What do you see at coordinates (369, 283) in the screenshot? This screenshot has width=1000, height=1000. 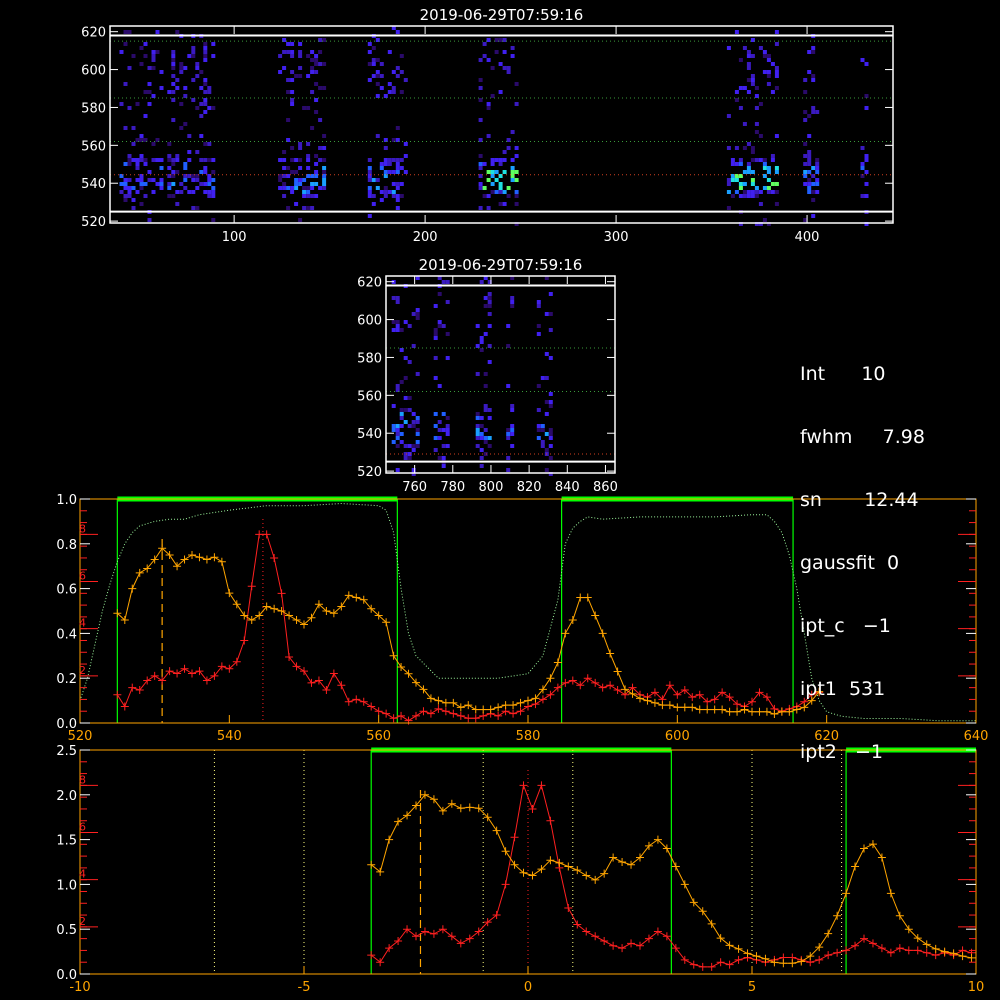 I see `y-tick-label: 620` at bounding box center [369, 283].